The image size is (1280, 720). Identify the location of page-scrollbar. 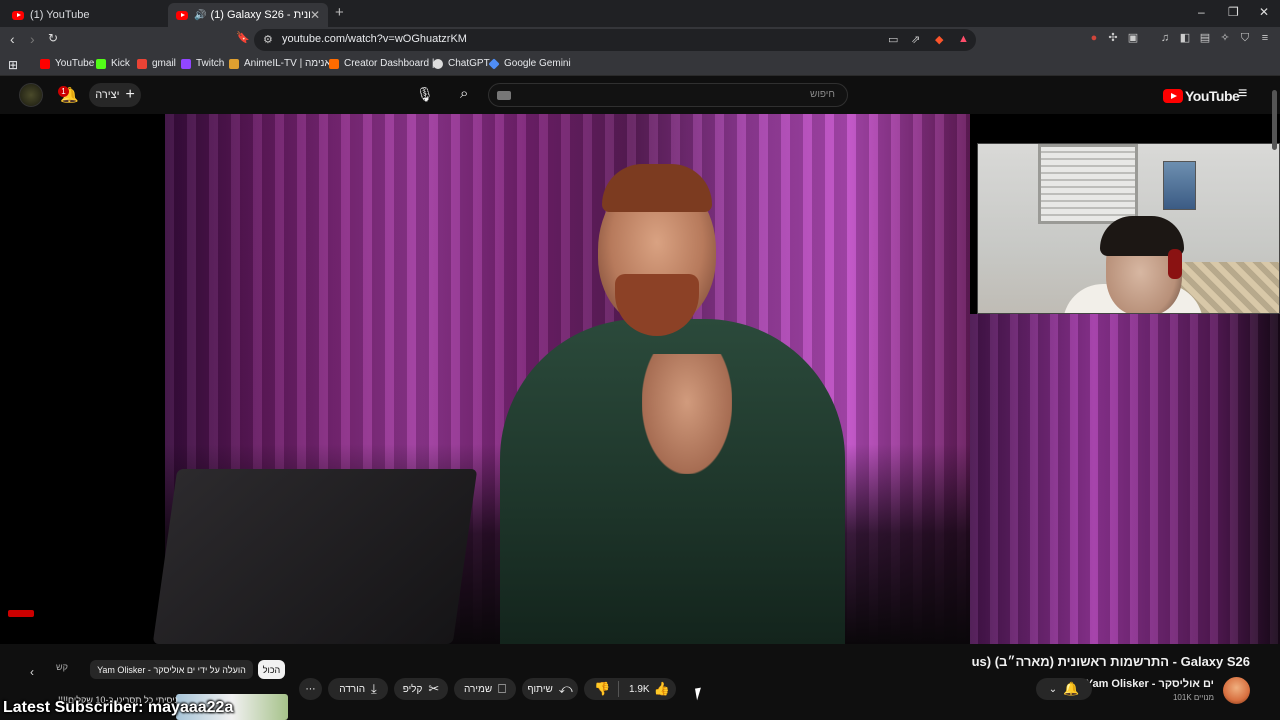
(1274, 120).